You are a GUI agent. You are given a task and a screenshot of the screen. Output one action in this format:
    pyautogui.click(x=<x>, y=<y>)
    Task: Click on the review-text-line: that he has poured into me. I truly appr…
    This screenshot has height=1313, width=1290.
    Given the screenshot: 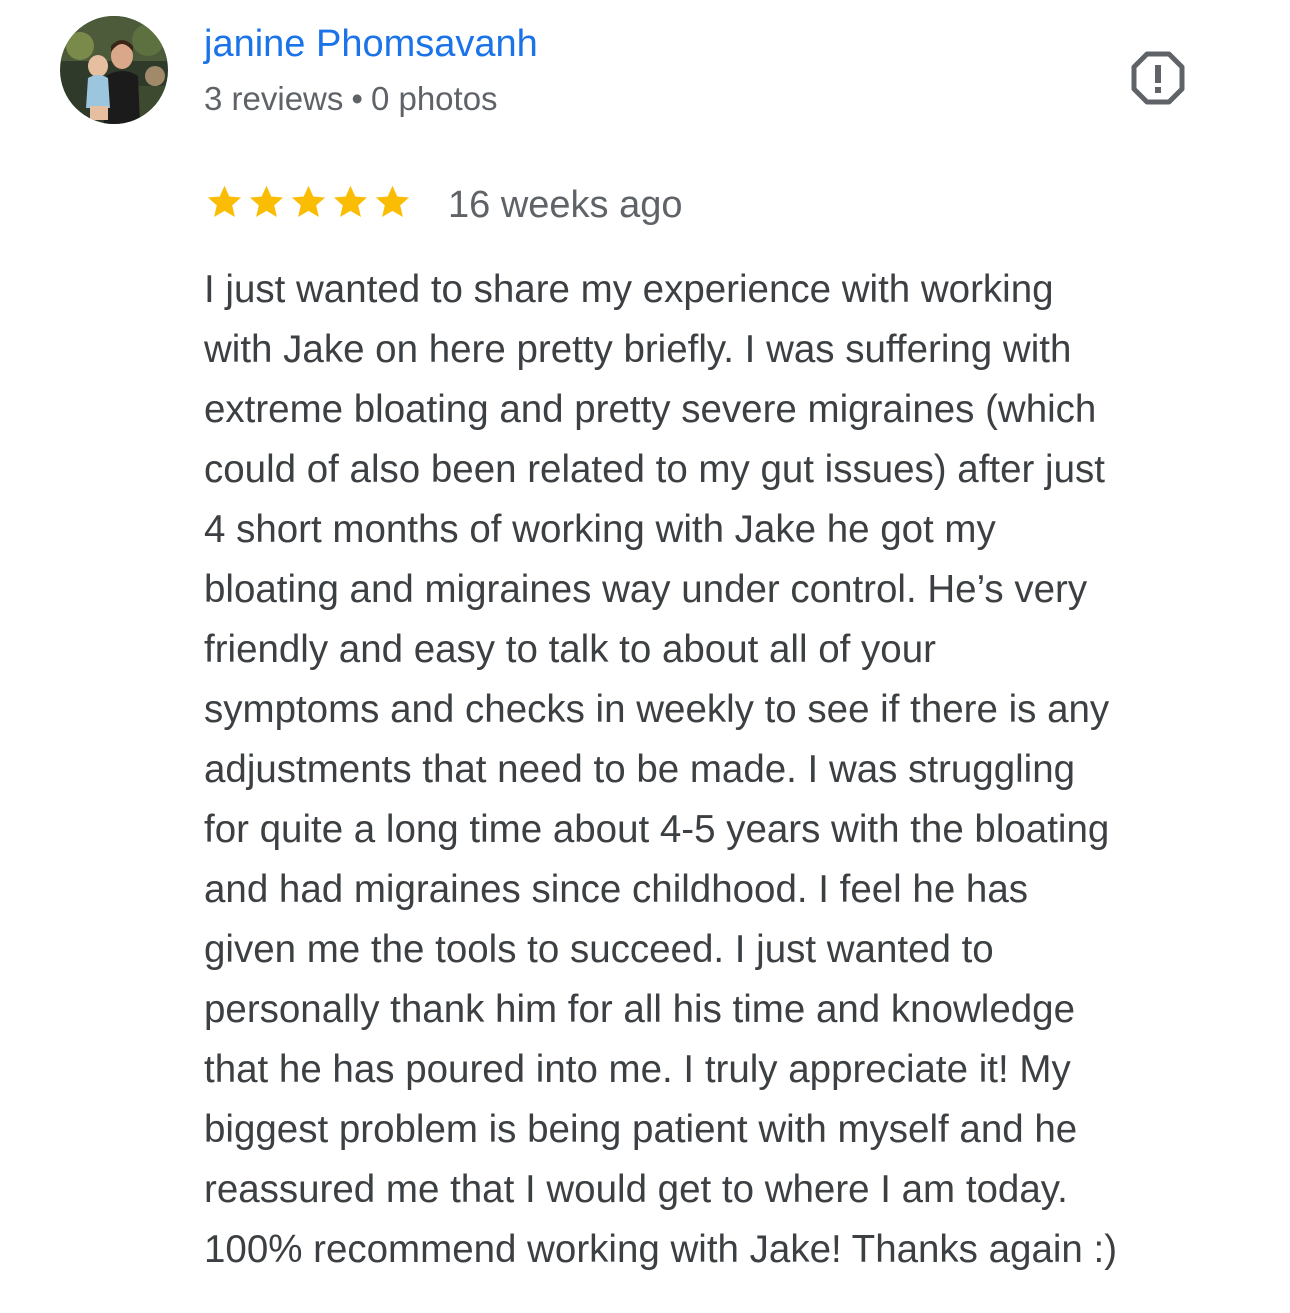 What is the action you would take?
    pyautogui.click(x=637, y=1069)
    